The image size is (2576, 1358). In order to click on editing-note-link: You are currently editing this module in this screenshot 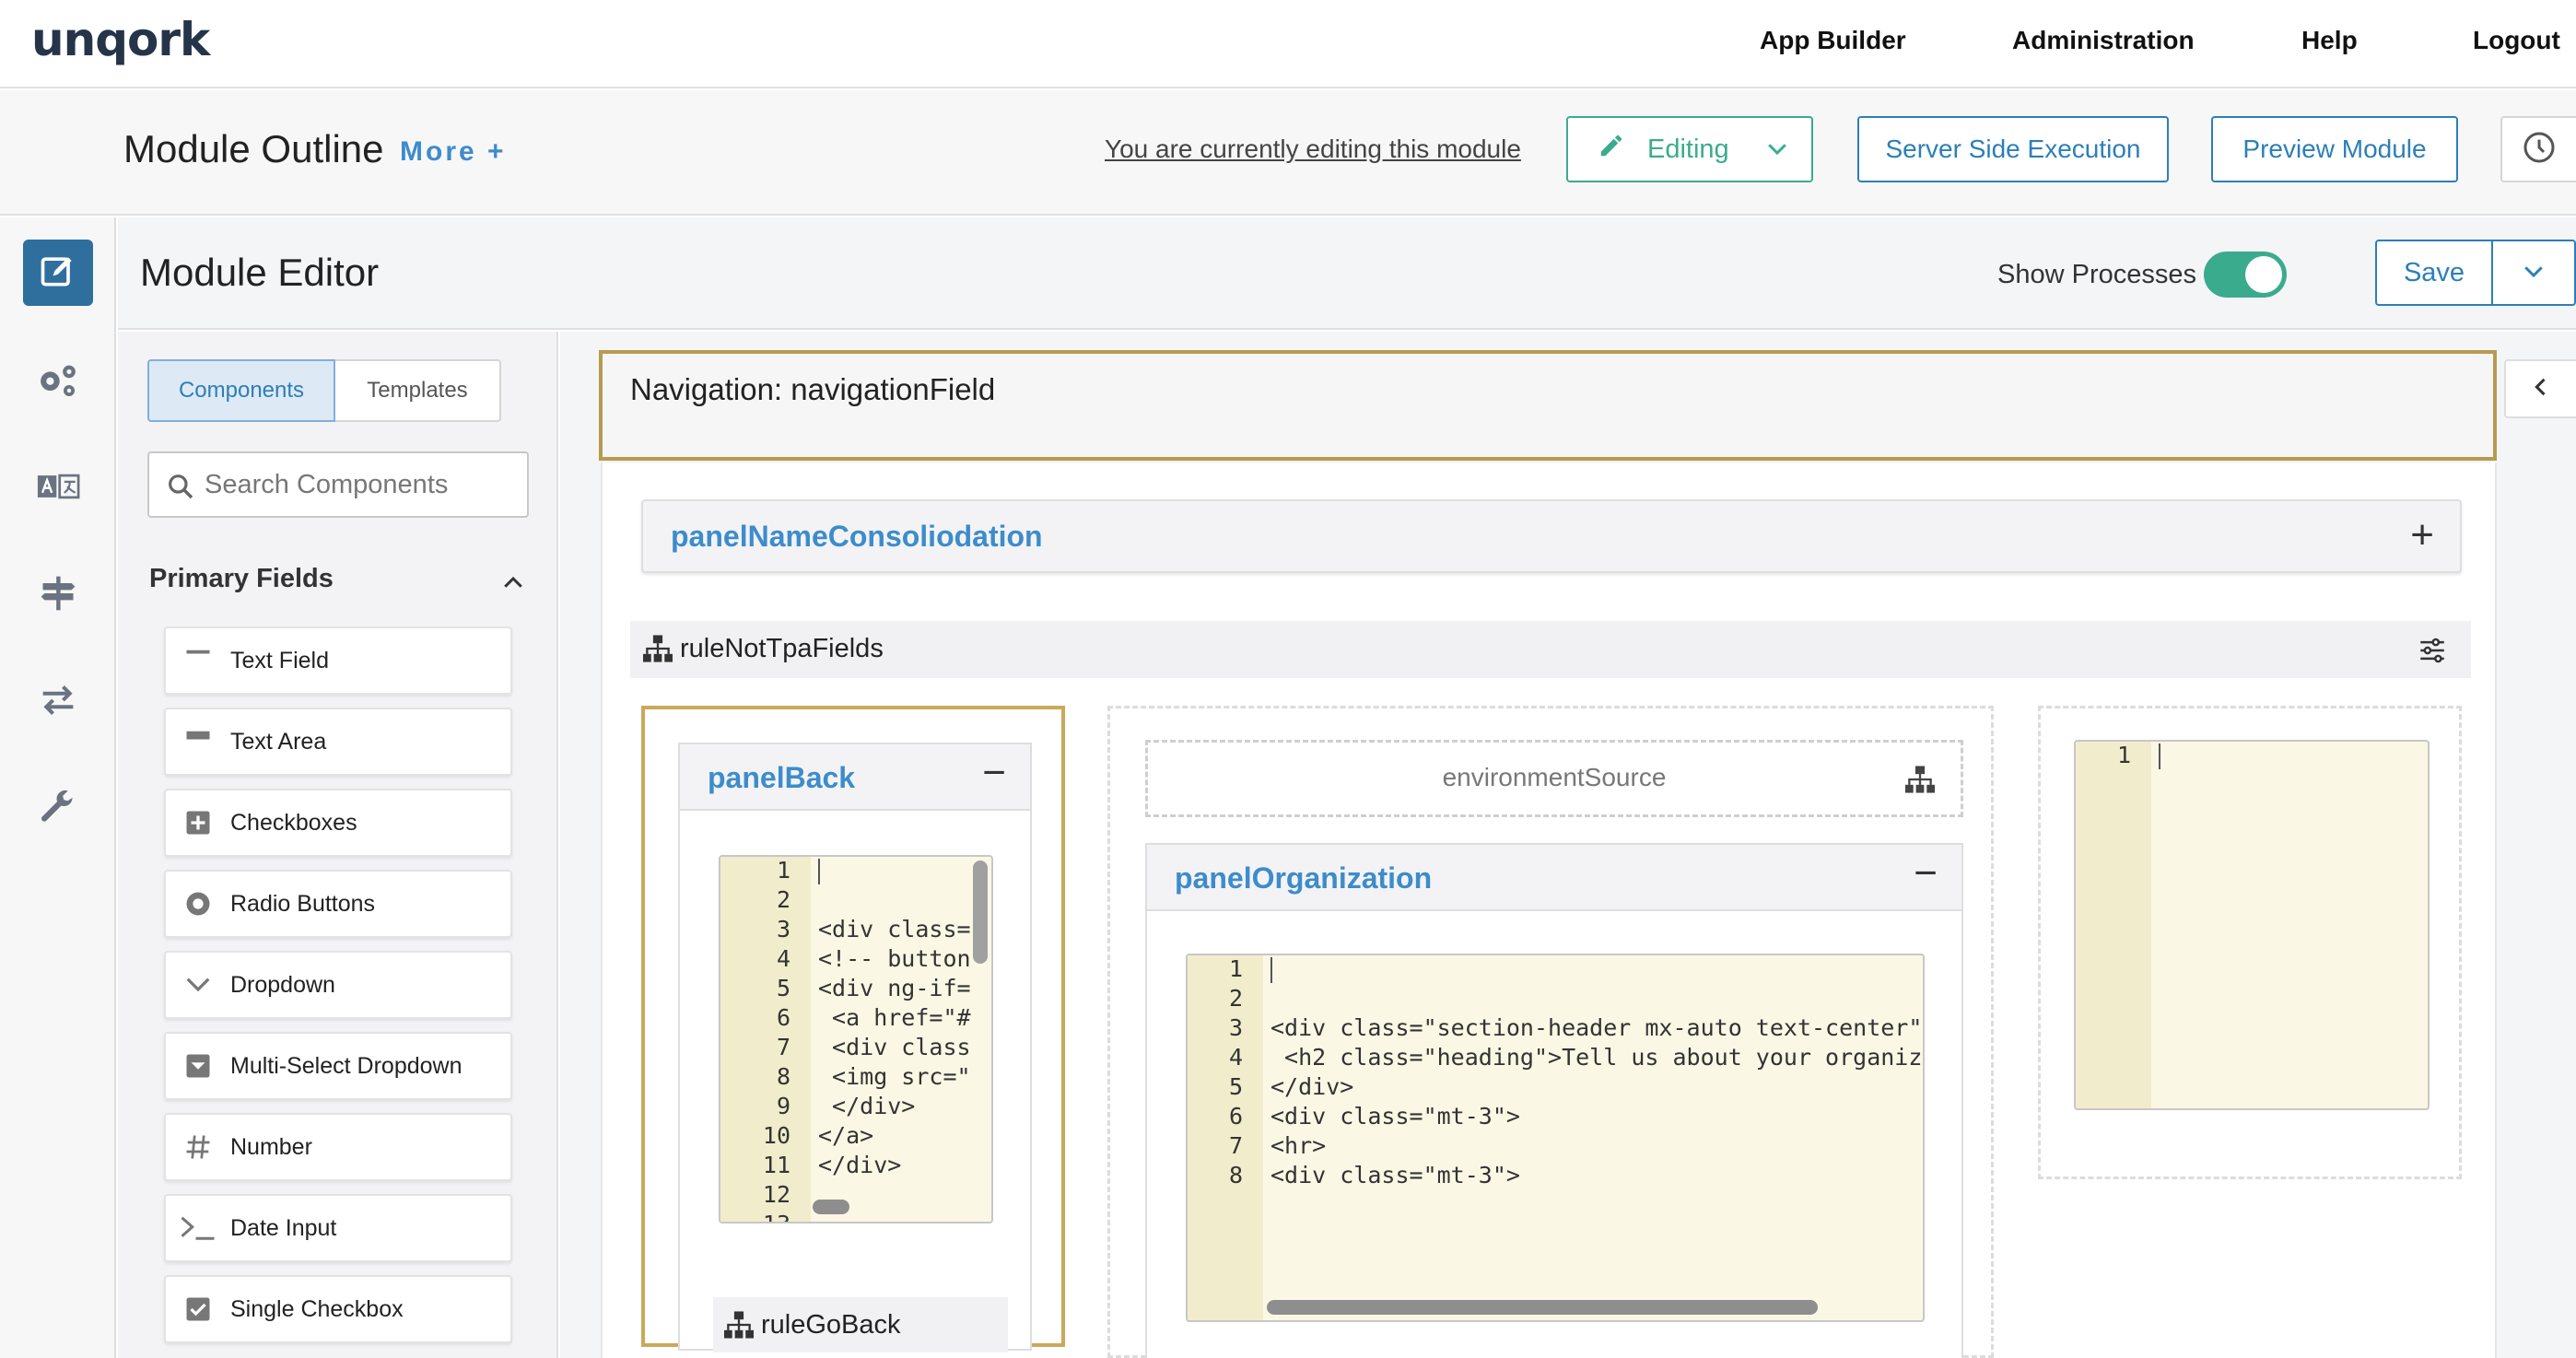, I will do `click(1313, 149)`.